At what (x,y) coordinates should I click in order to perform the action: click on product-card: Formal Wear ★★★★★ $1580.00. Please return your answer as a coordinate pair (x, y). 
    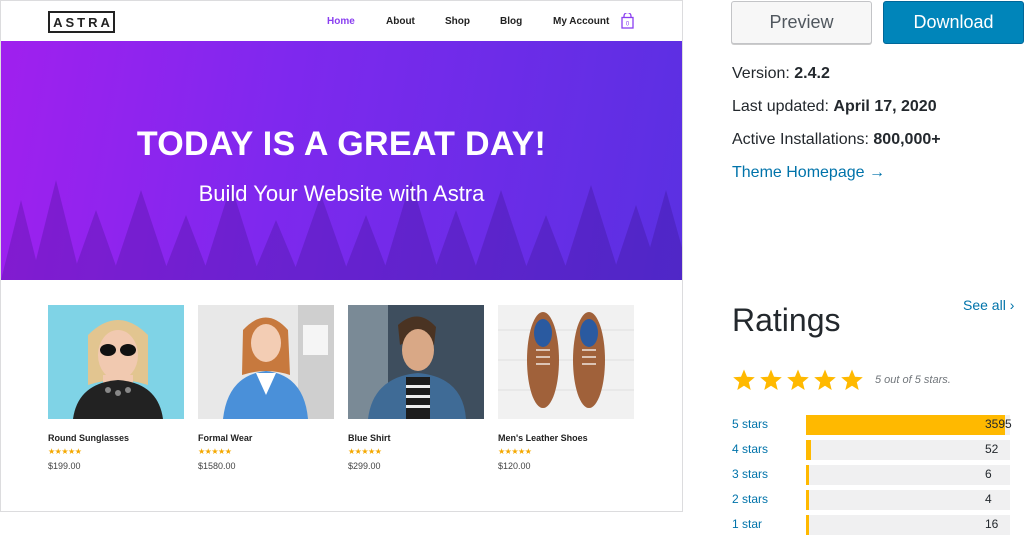
    Looking at the image, I should click on (266, 388).